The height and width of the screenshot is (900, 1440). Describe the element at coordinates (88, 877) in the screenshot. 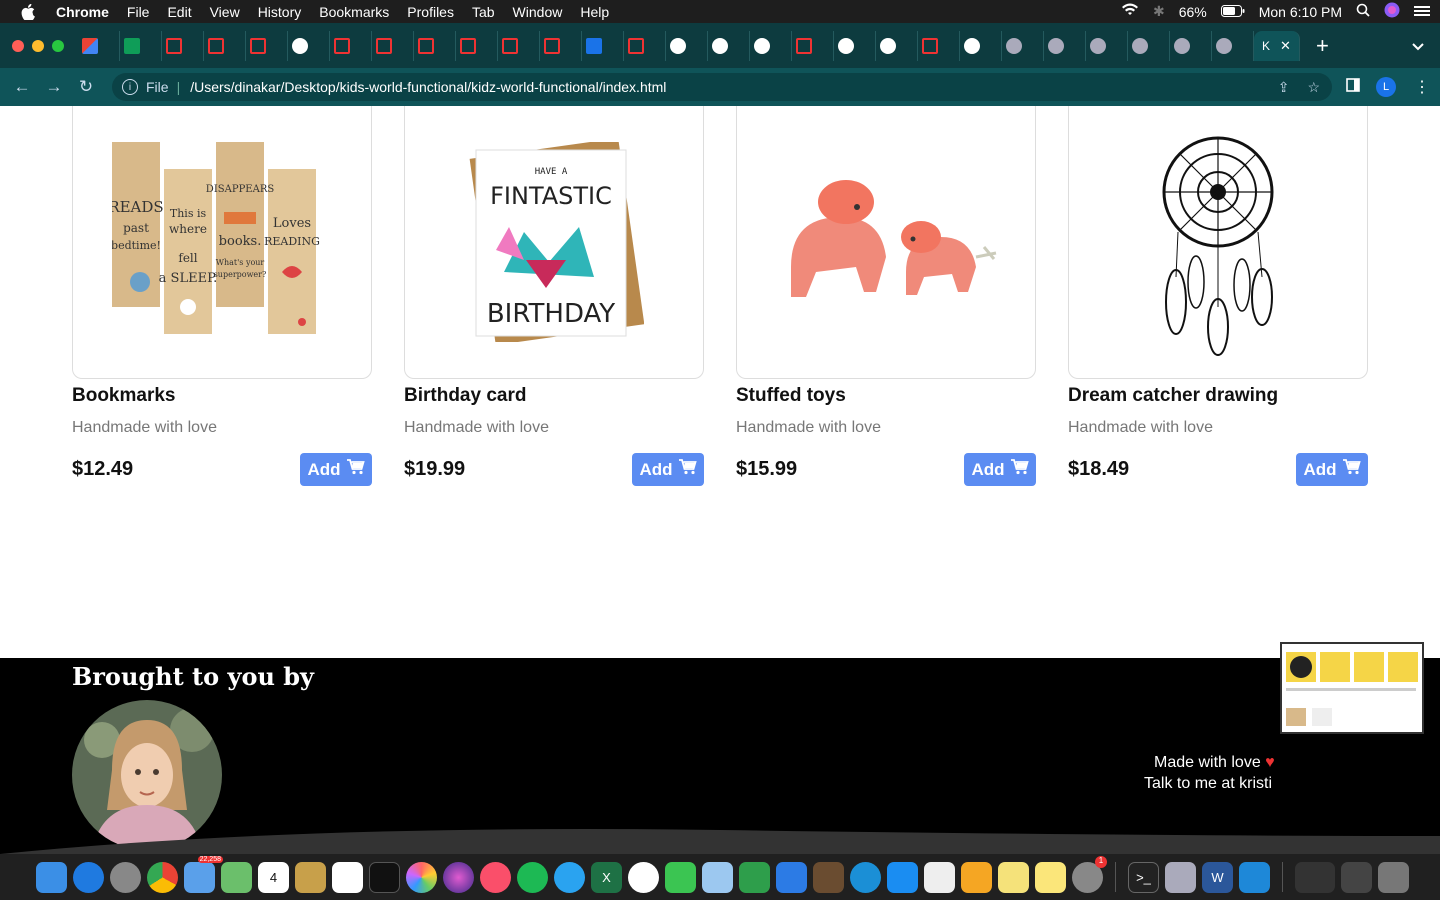

I see `safari-icon` at that location.